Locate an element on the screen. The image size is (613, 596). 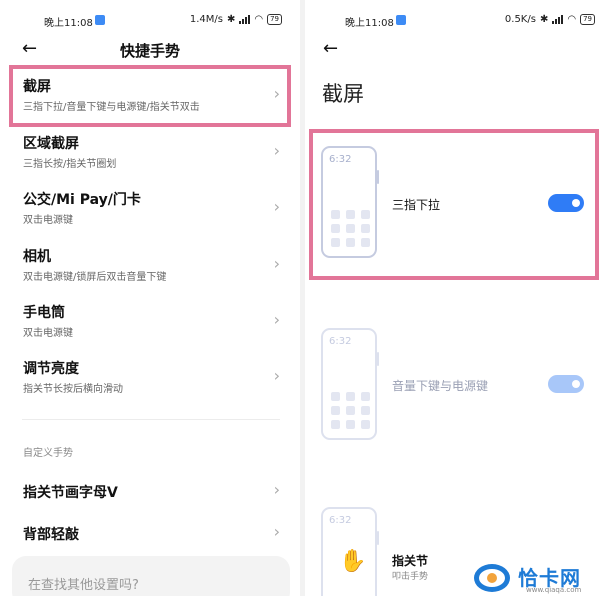
status-bar: 晚上11:08 0.5K/s ✱ ◠ 79 is located at coordinates (459, 21).